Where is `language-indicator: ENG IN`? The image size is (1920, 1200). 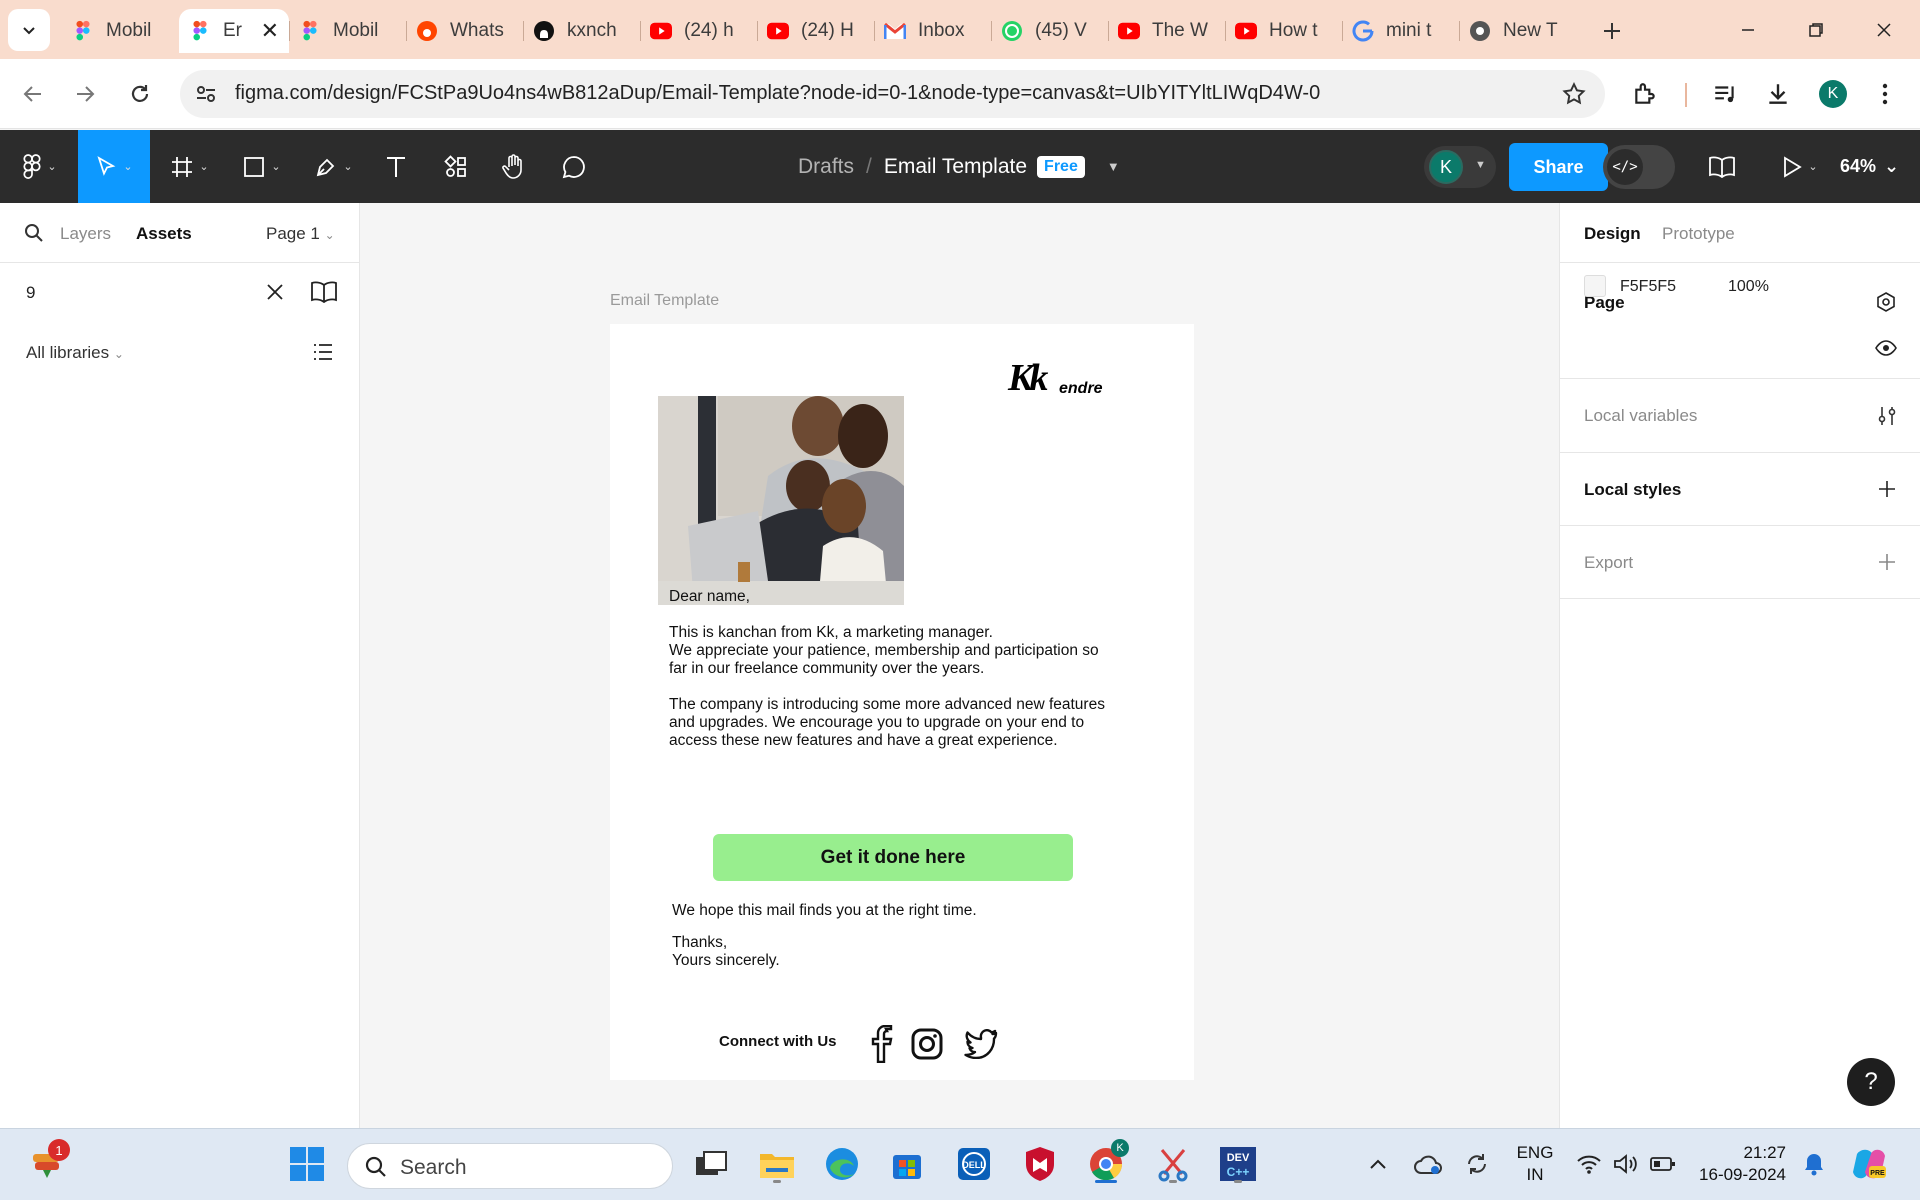 language-indicator: ENG IN is located at coordinates (1535, 1164).